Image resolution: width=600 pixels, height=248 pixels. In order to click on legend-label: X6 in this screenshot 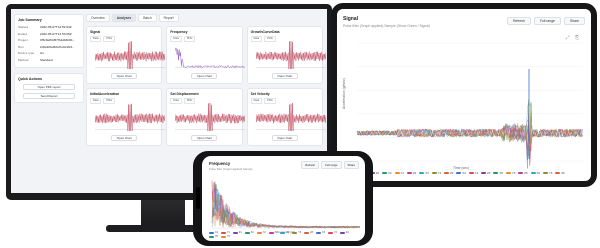, I will do `click(538, 173)`.